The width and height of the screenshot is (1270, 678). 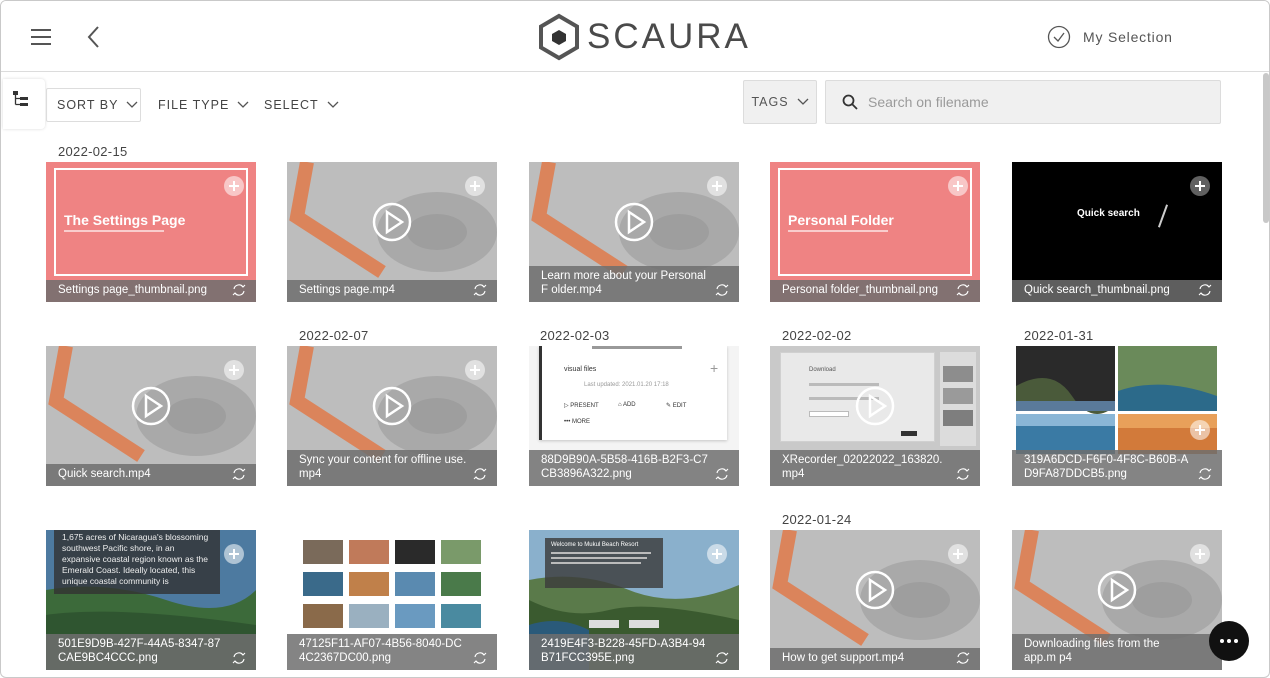 I want to click on file-name: Settings page_thumbnail.png, so click(x=132, y=290).